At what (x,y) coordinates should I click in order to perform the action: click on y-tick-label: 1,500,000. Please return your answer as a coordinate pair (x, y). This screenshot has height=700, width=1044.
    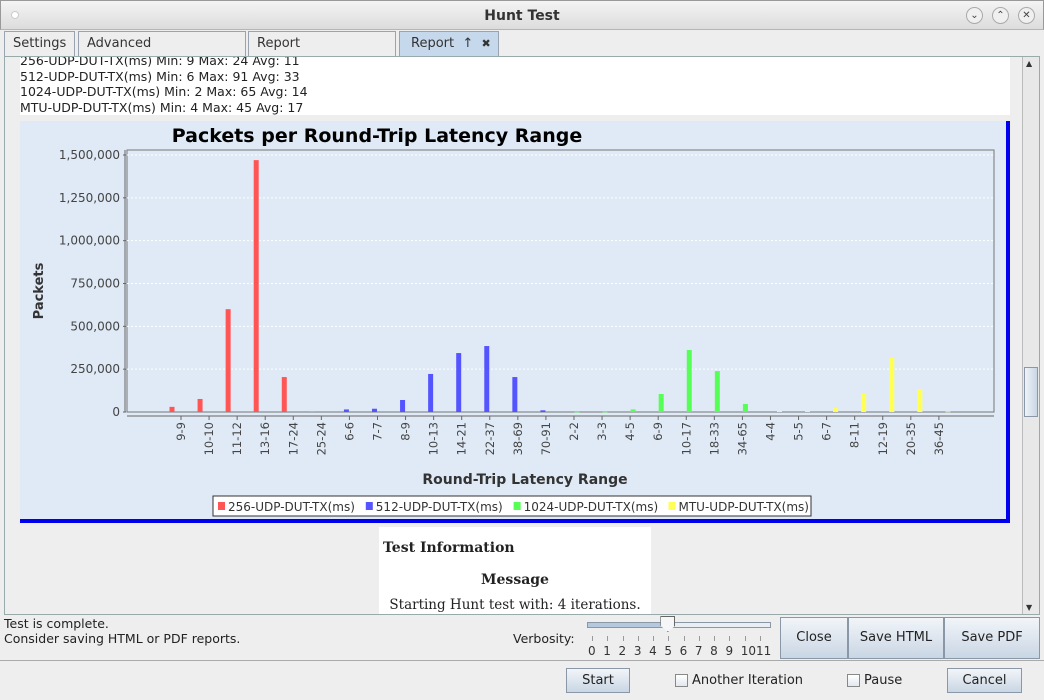
    Looking at the image, I should click on (89, 155).